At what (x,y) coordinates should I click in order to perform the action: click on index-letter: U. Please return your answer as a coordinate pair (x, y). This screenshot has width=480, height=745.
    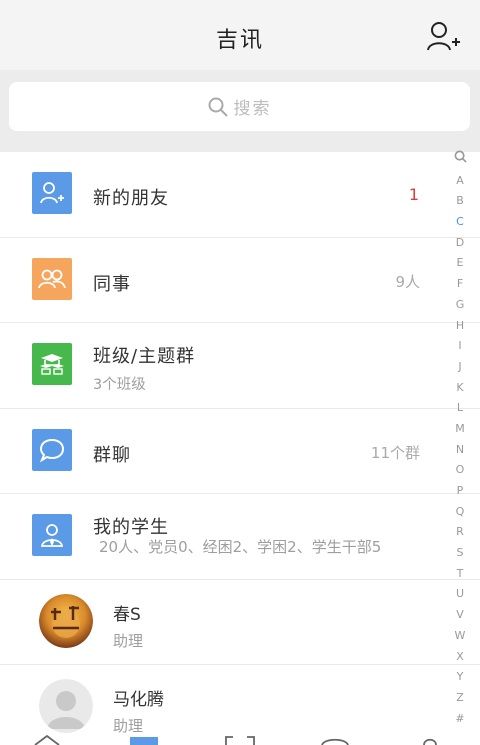
    Looking at the image, I should click on (460, 594).